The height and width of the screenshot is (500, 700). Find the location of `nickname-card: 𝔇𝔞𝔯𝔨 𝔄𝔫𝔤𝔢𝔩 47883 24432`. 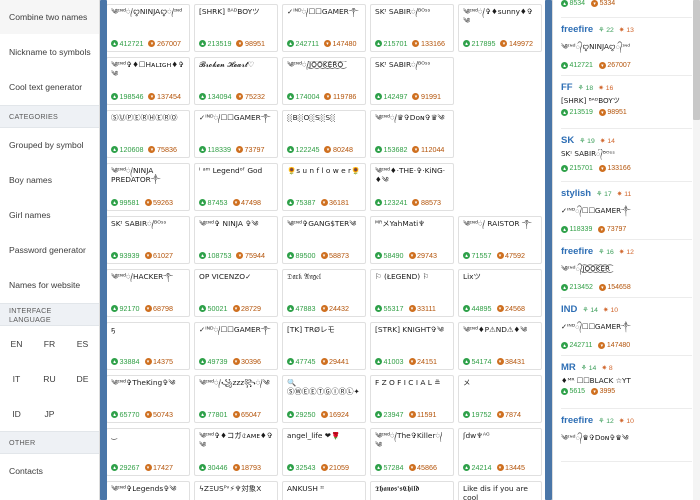

nickname-card: 𝔇𝔞𝔯𝔨 𝔄𝔫𝔤𝔢𝔩 47883 24432 is located at coordinates (324, 293).